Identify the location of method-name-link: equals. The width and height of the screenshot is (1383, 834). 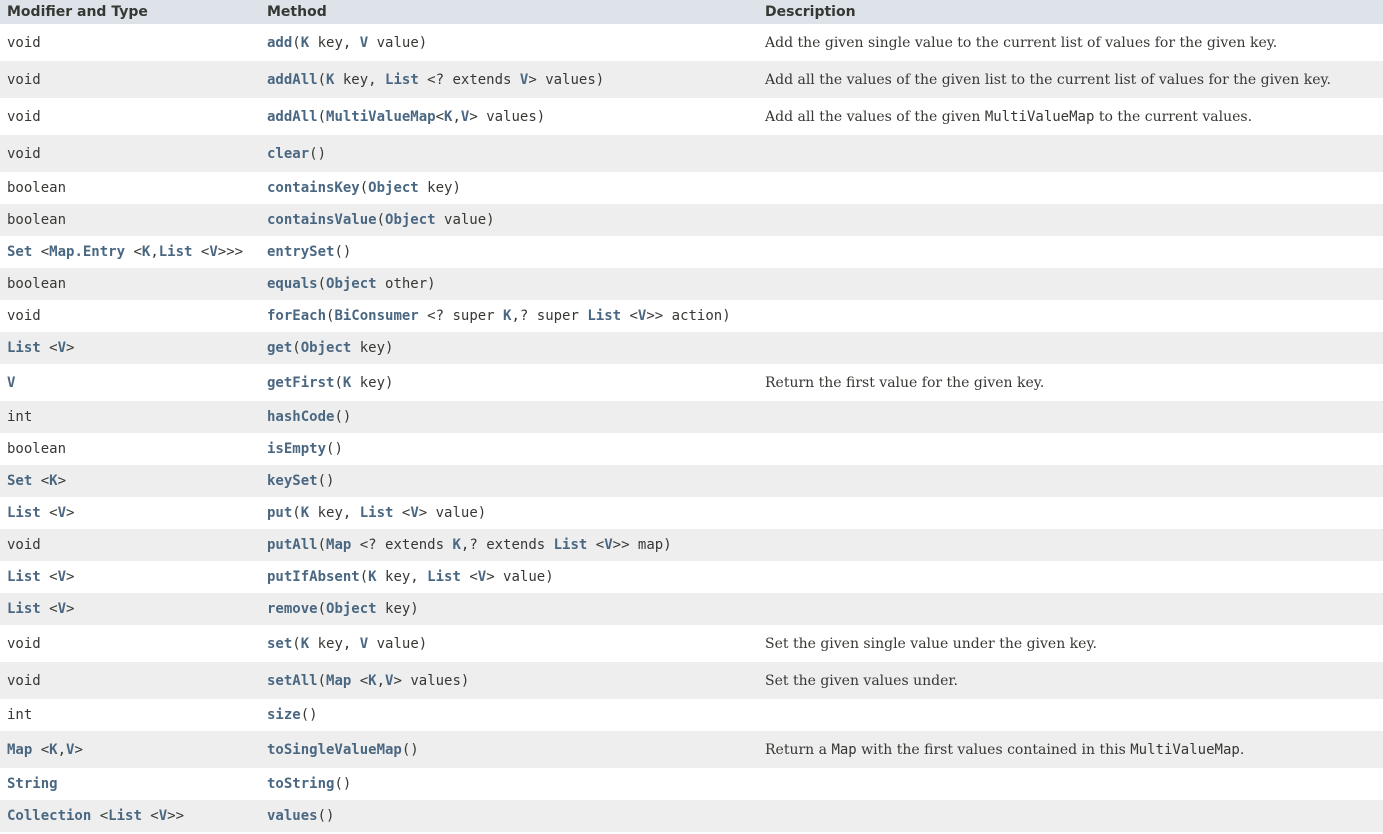
(292, 284).